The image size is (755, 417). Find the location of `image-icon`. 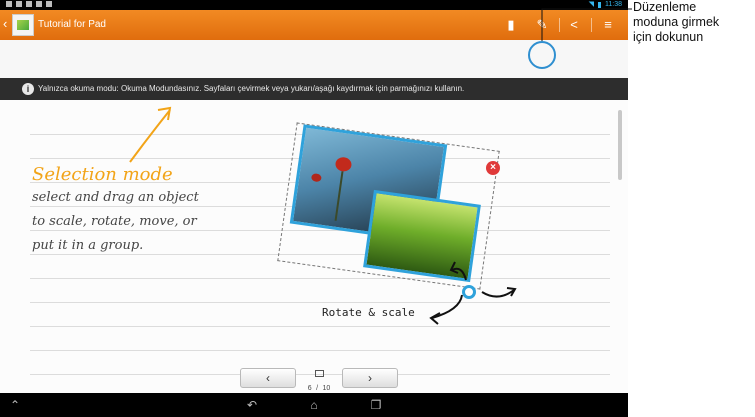

image-icon is located at coordinates (19, 4).